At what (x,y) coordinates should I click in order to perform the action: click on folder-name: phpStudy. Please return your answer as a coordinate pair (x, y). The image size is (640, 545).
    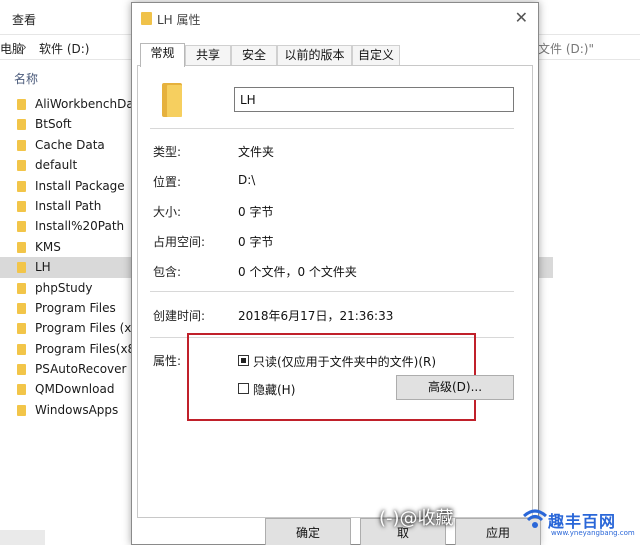
    Looking at the image, I should click on (64, 287).